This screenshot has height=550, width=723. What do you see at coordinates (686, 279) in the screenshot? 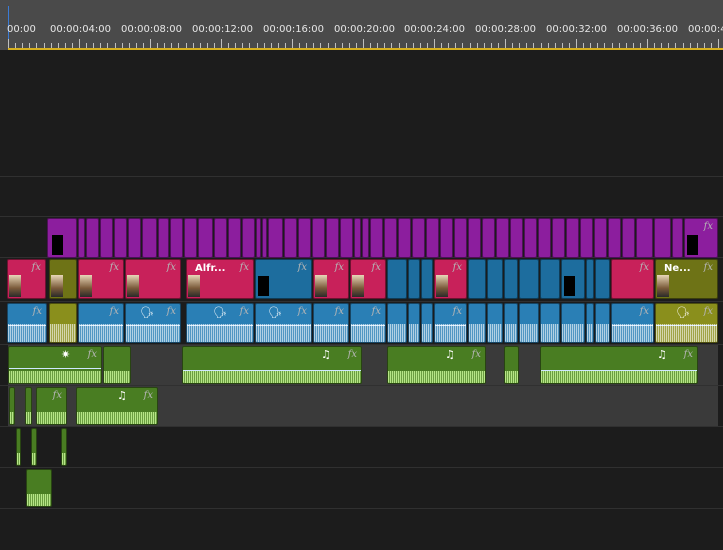
I see `video-clip-ne: Ne... fx` at bounding box center [686, 279].